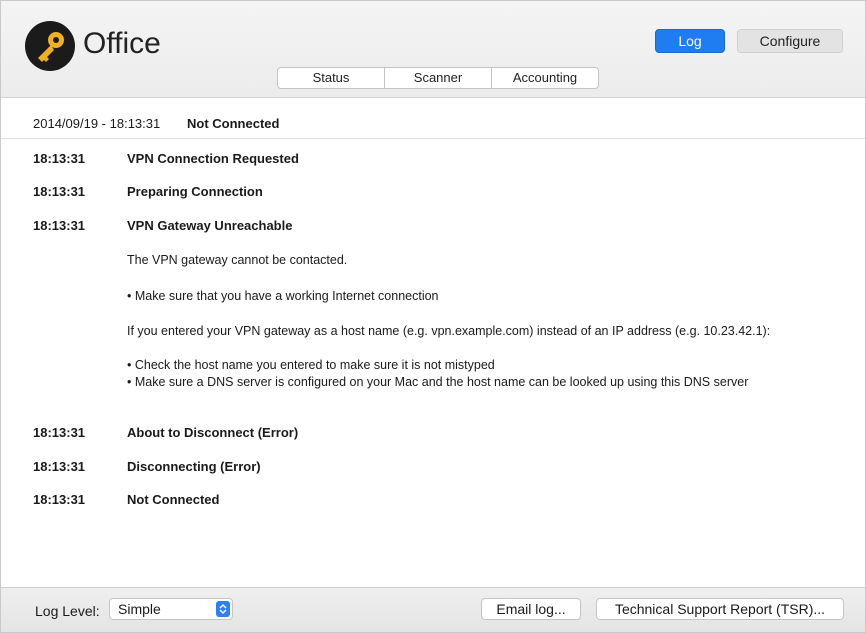  I want to click on log-entry: 18:13:31 VPN Gateway Unreachable, so click(433, 228).